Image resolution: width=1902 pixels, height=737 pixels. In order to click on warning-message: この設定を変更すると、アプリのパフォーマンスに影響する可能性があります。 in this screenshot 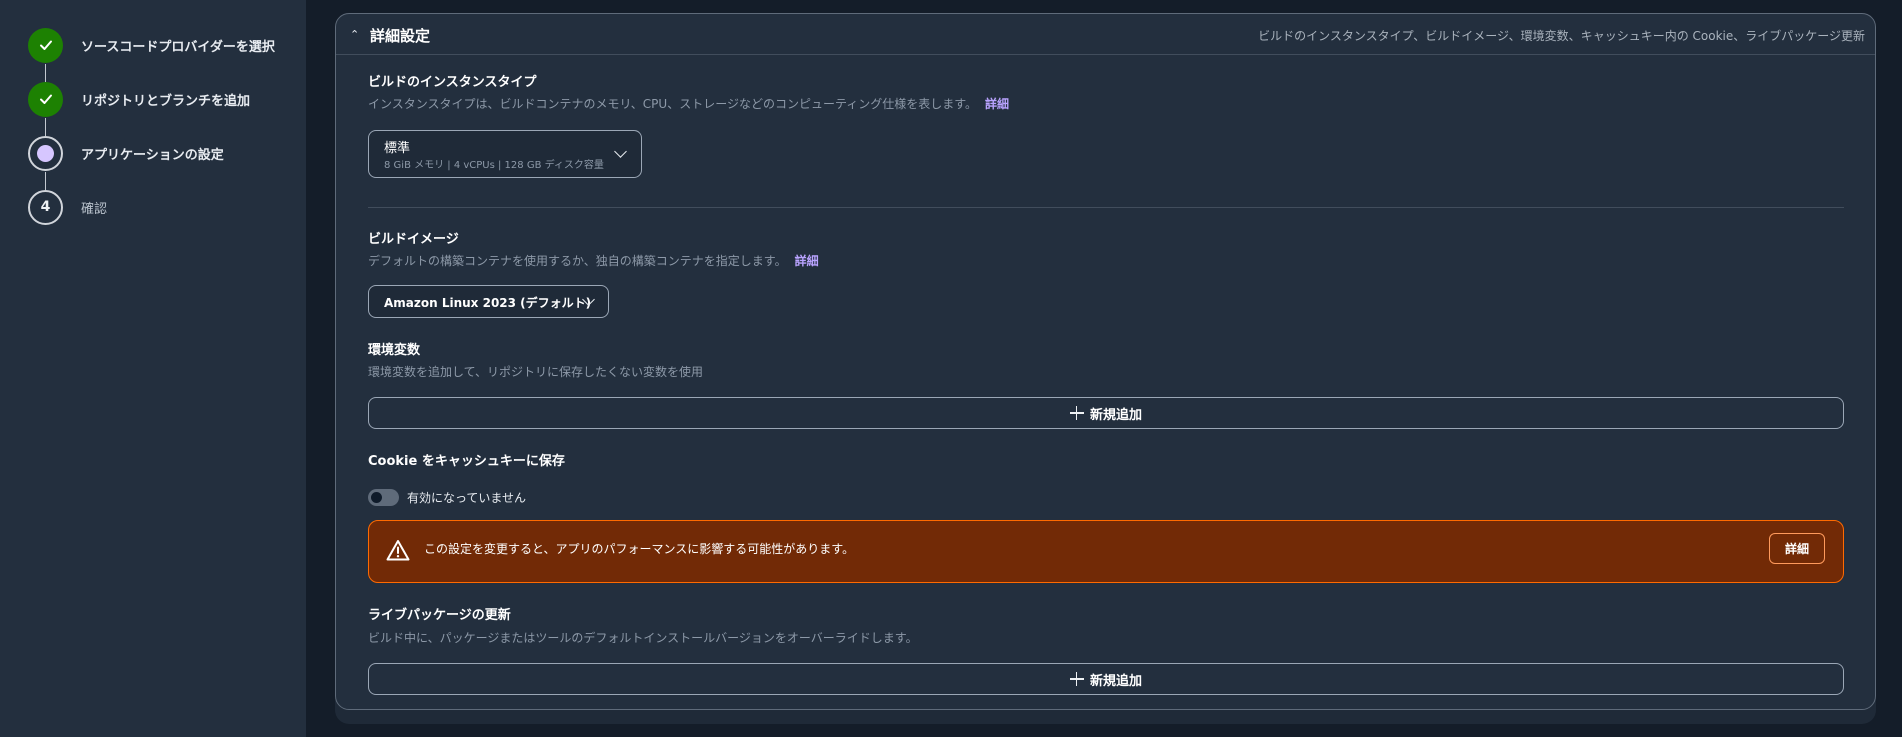, I will do `click(639, 549)`.